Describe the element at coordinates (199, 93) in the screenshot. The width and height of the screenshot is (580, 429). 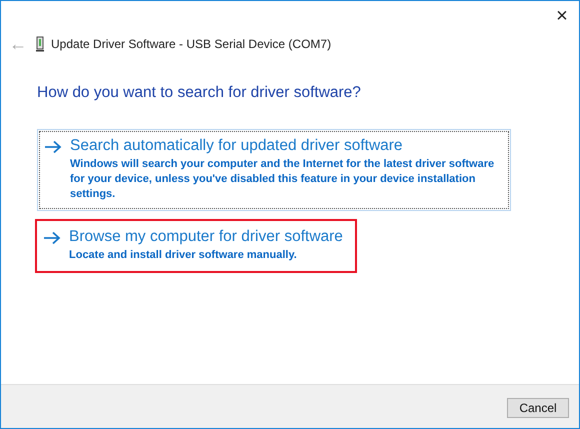
I see `heading: How do you want to search for driver software?` at that location.